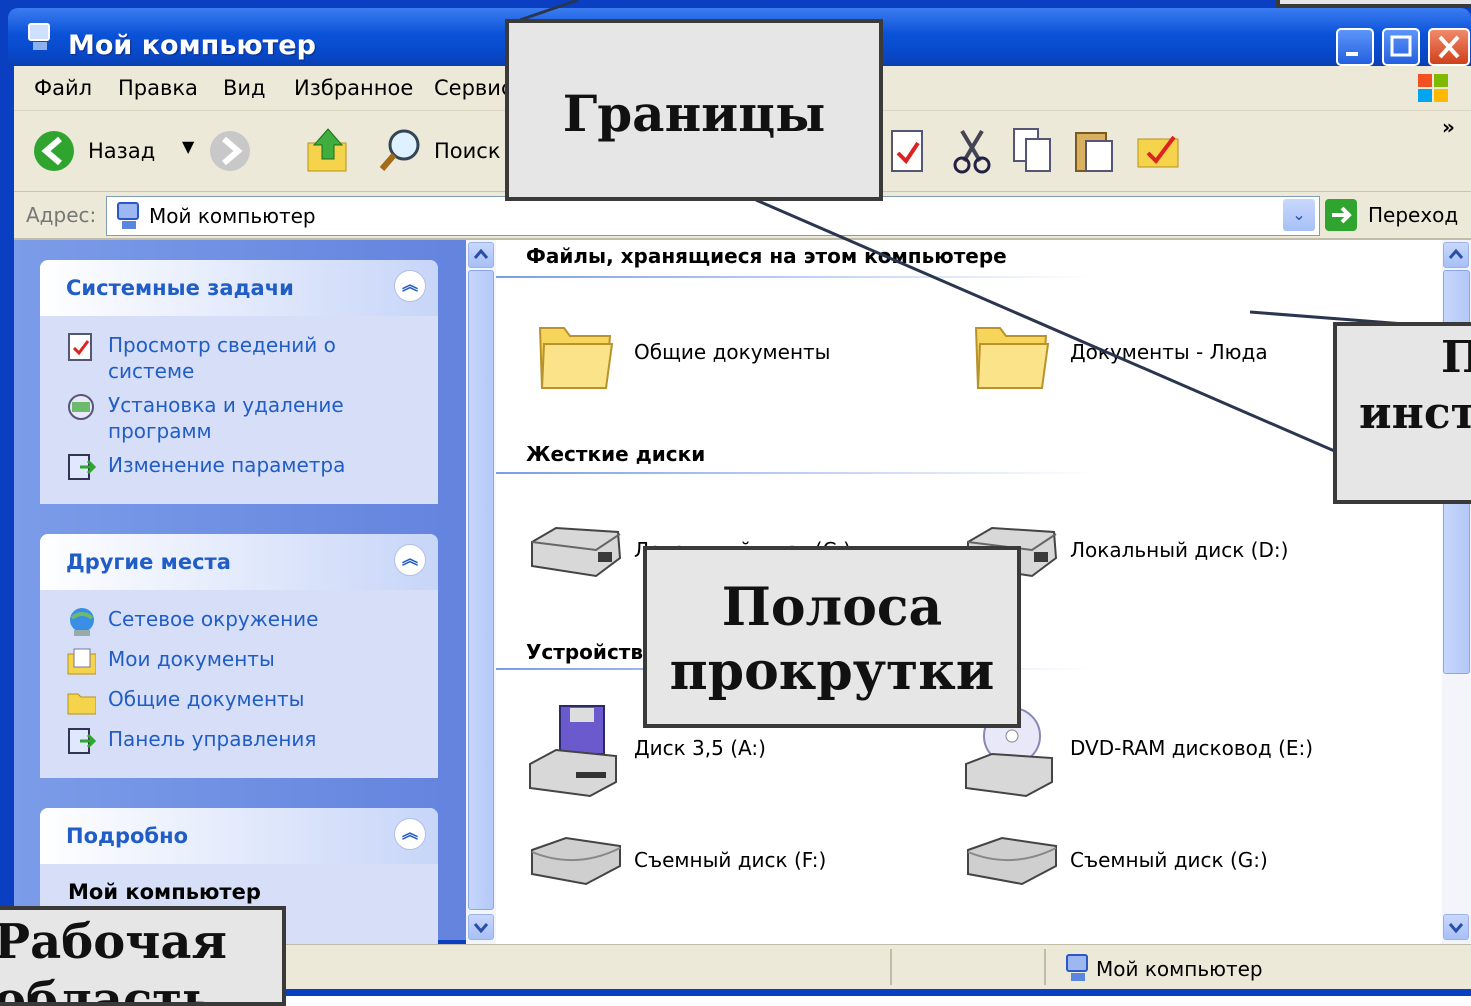 The height and width of the screenshot is (1006, 1471). I want to click on back-button: Назад ▼, so click(117, 151).